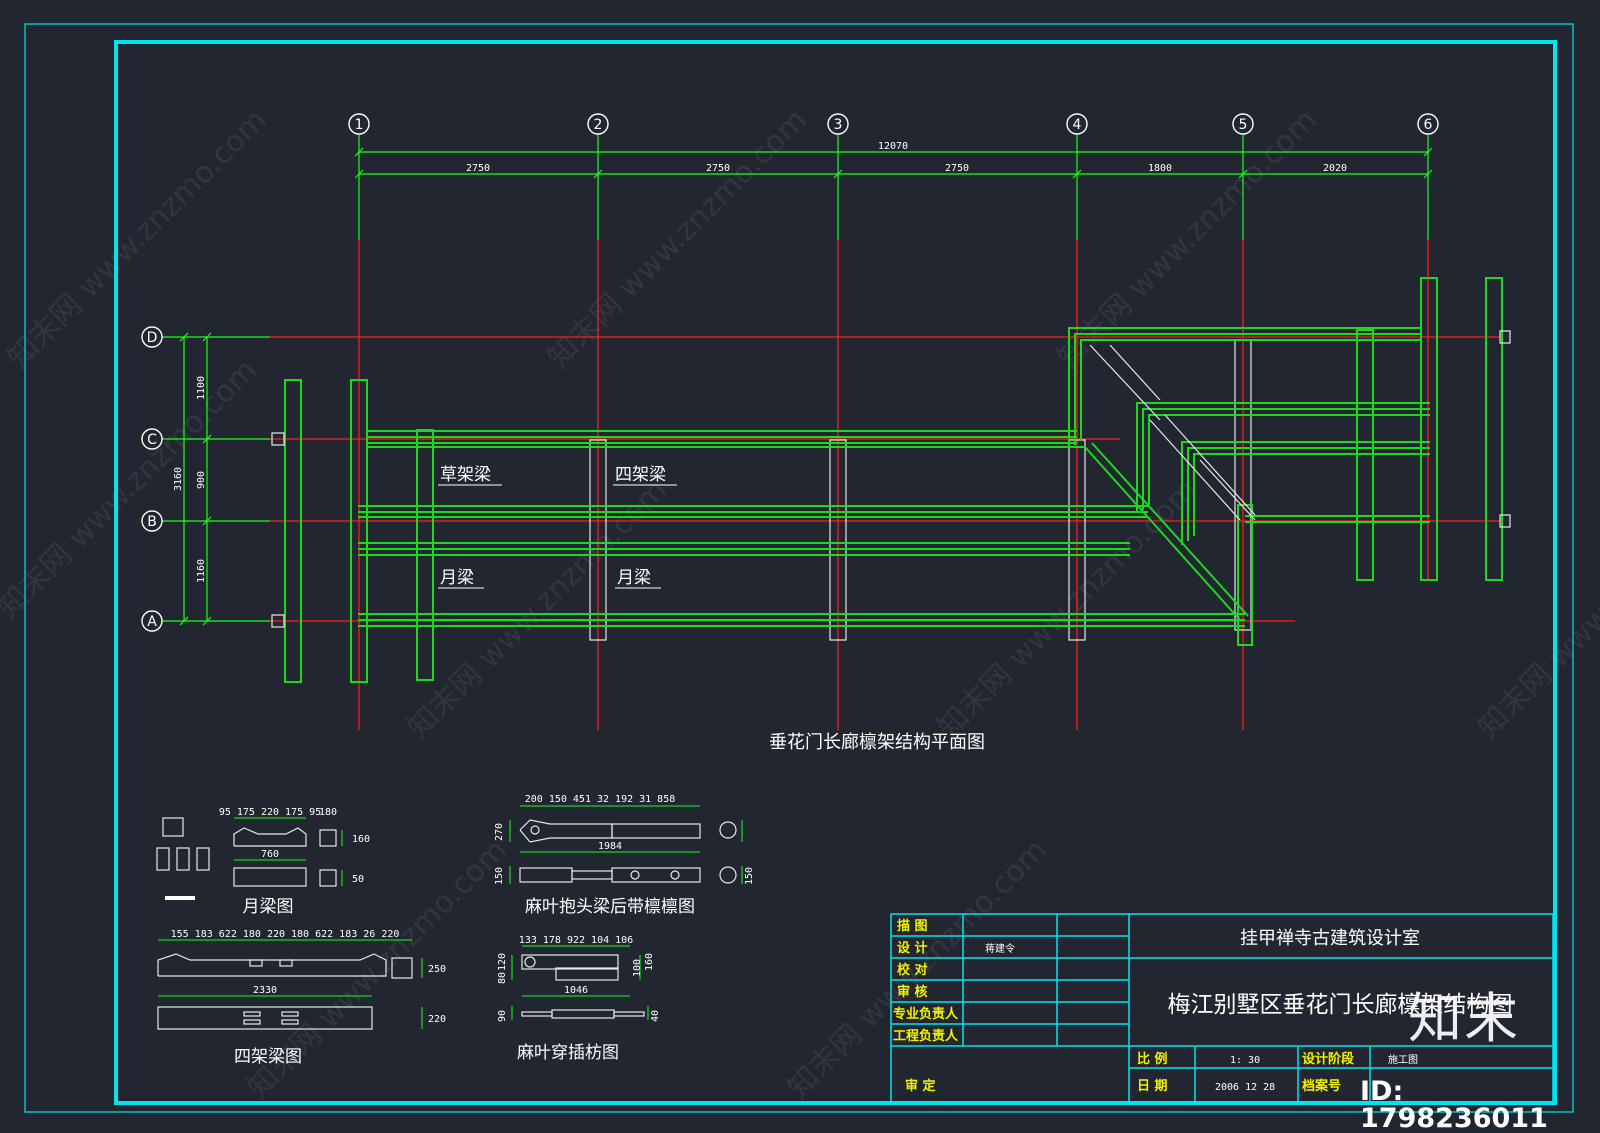 This screenshot has width=1600, height=1133. Describe the element at coordinates (637, 968) in the screenshot. I see `dim-text: 100` at that location.